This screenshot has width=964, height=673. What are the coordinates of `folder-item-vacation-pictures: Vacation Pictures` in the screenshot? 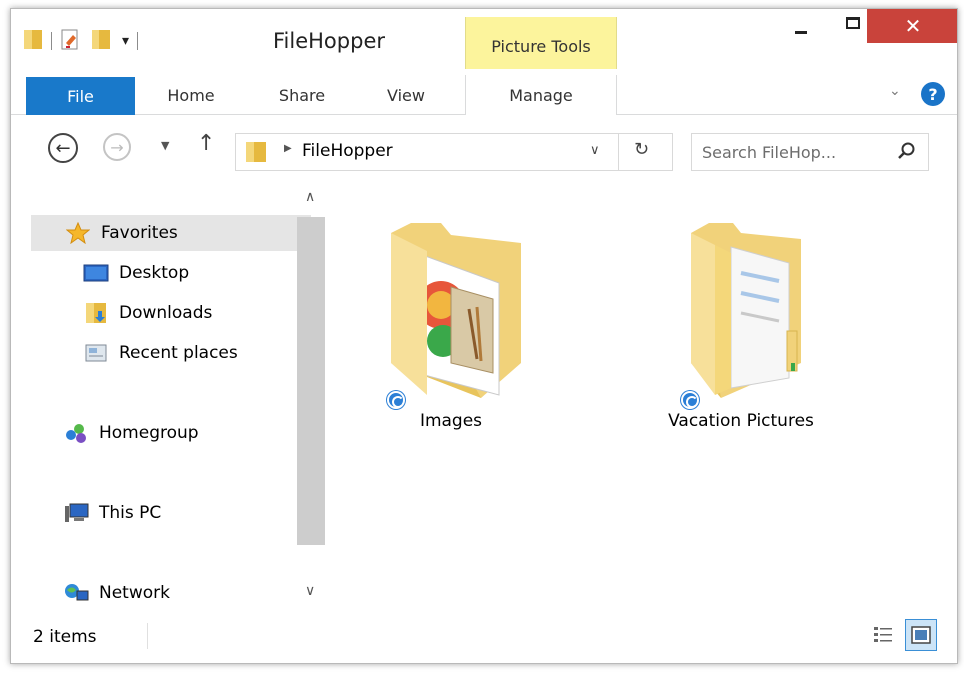 It's located at (741, 319).